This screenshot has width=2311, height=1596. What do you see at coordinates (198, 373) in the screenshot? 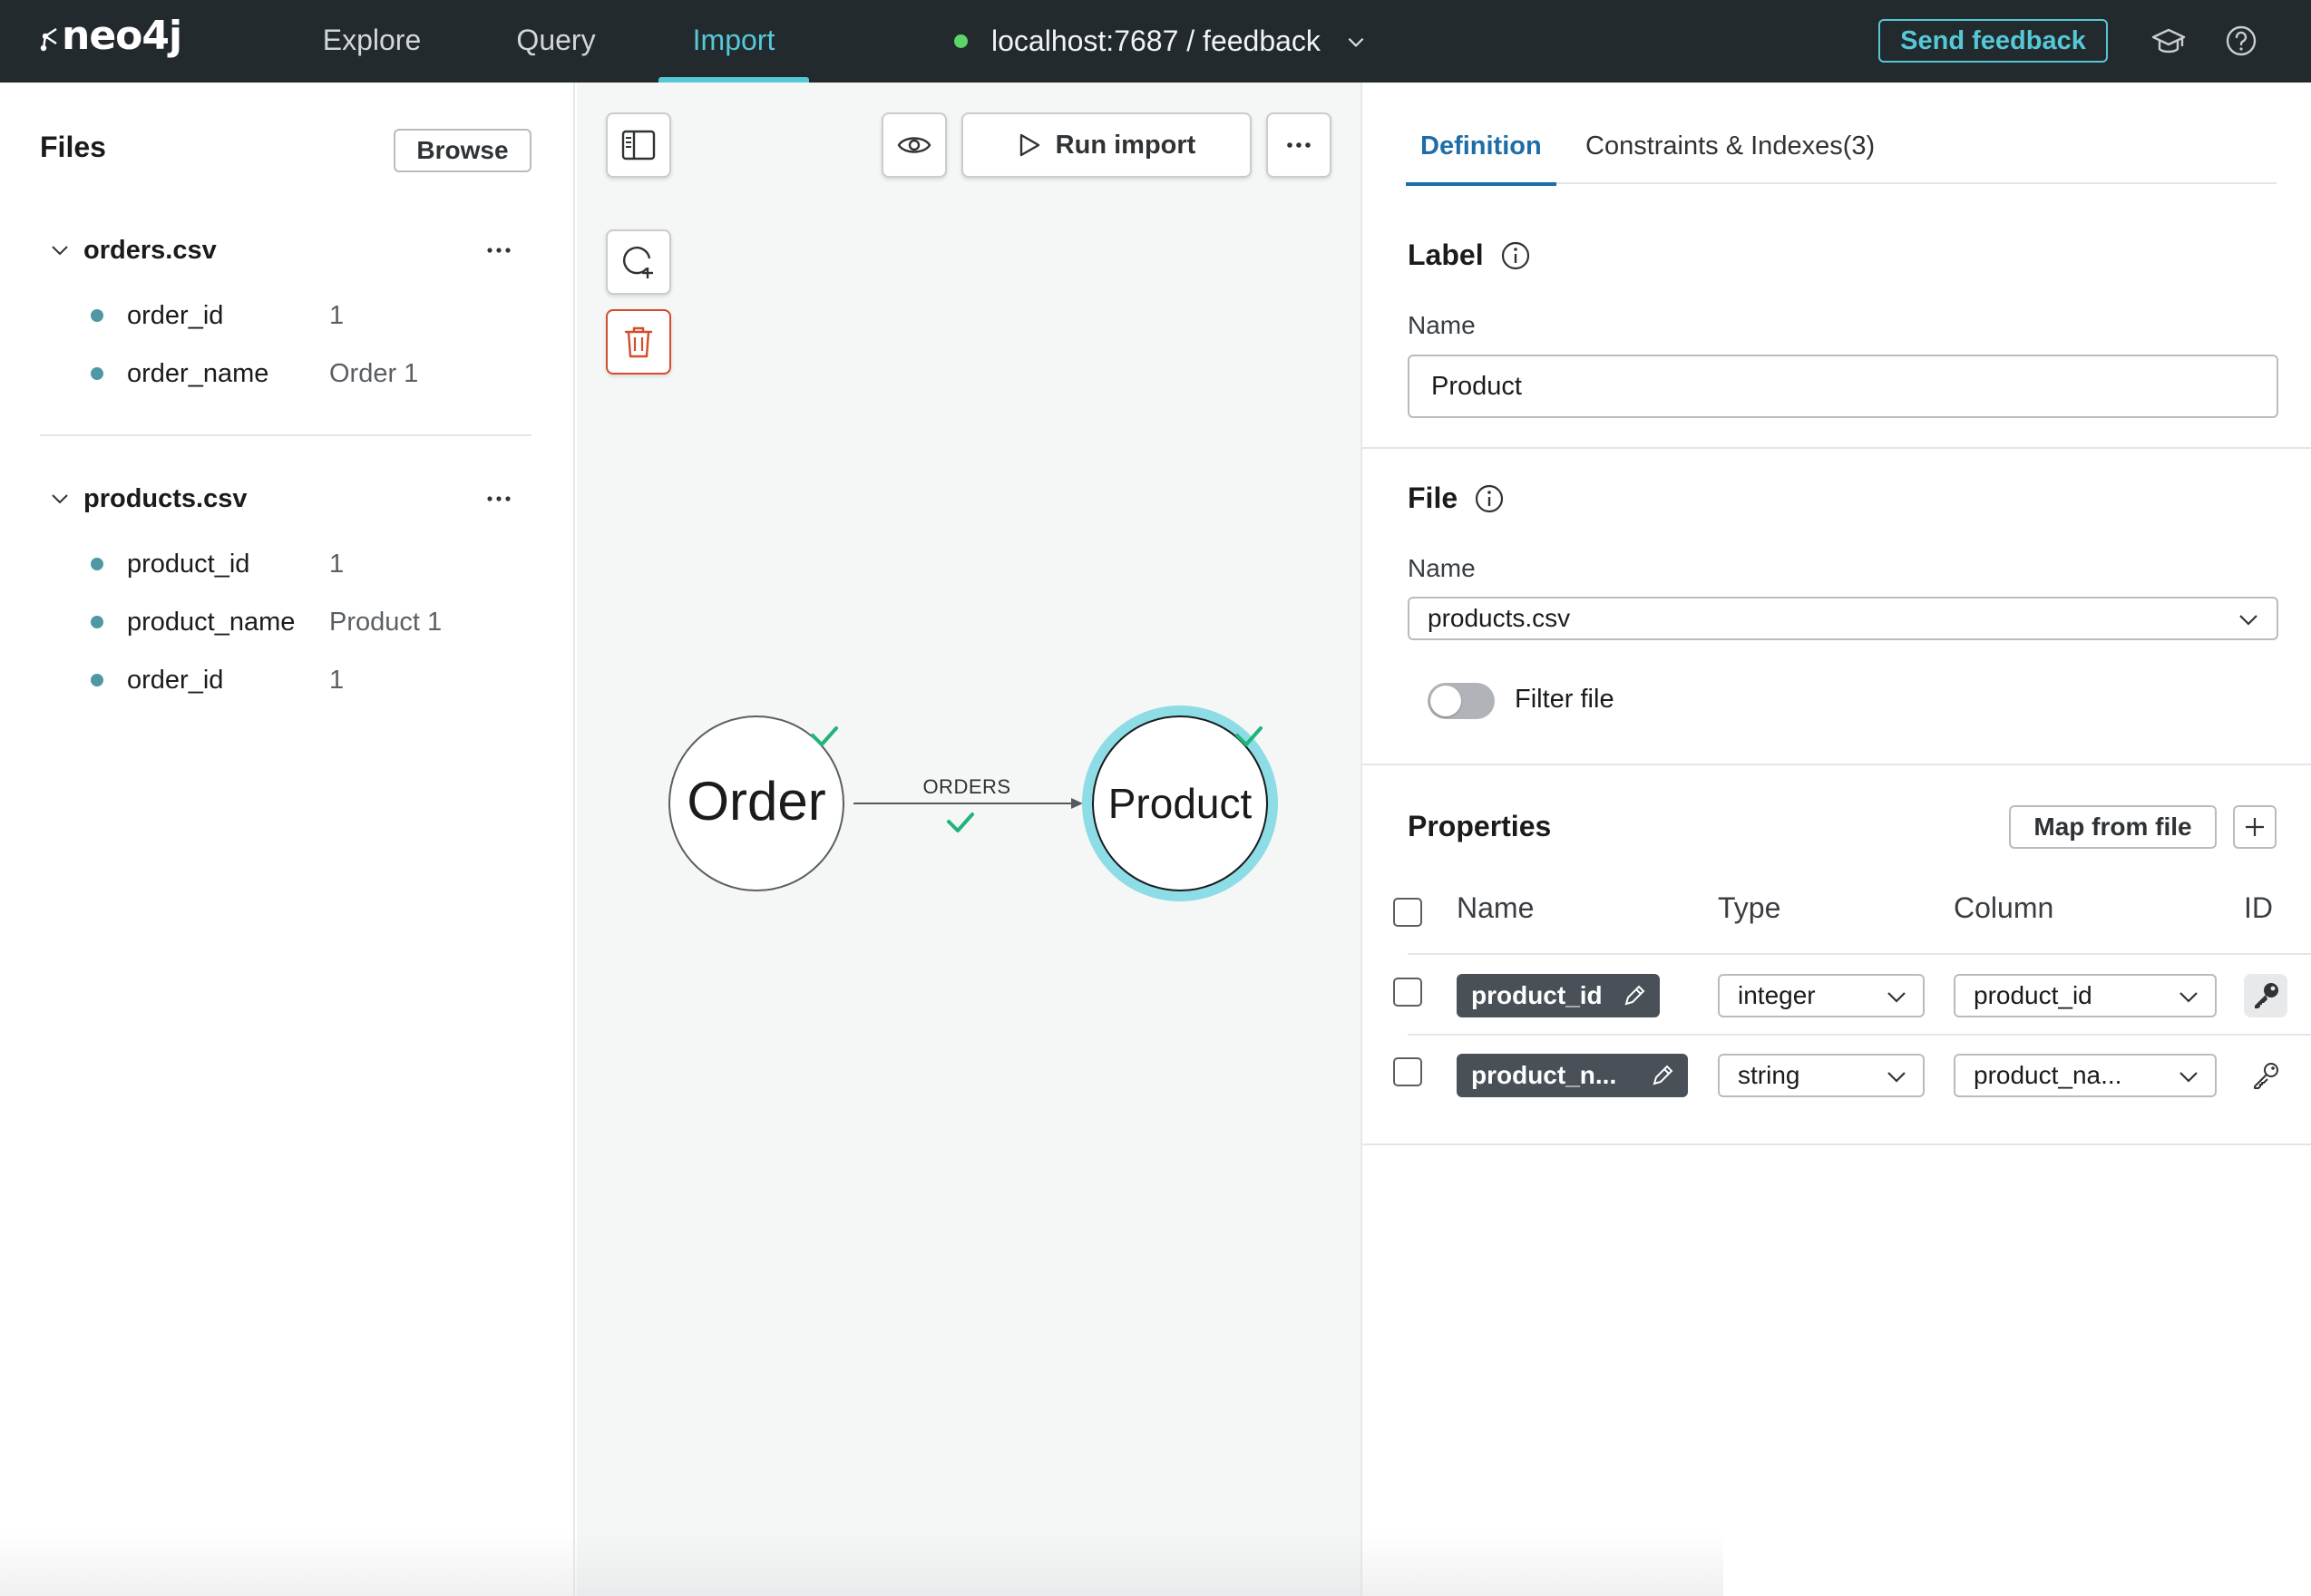
I see `field-name: order_name` at bounding box center [198, 373].